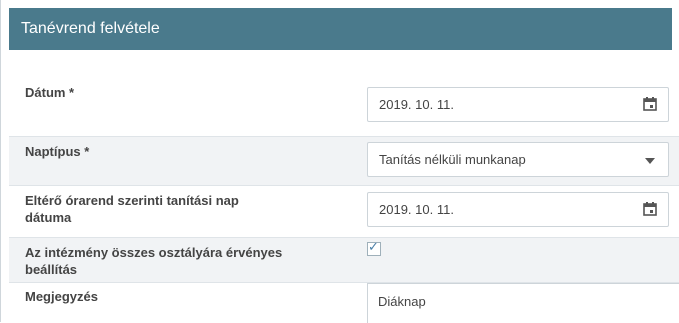  I want to click on naptipus-value: Tanítás nélküli munkanap, so click(452, 159).